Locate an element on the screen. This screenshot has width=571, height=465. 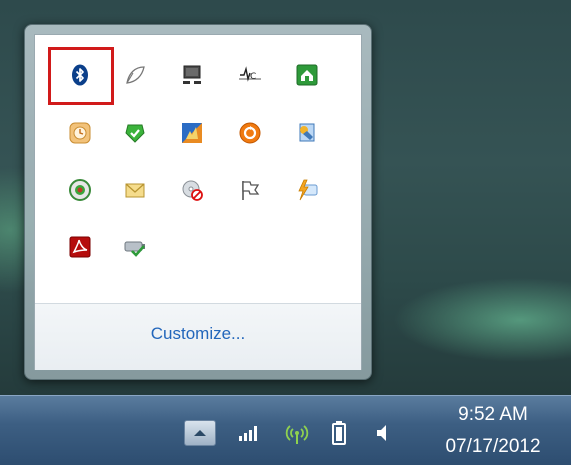
lightning-chat-icon is located at coordinates (307, 190).